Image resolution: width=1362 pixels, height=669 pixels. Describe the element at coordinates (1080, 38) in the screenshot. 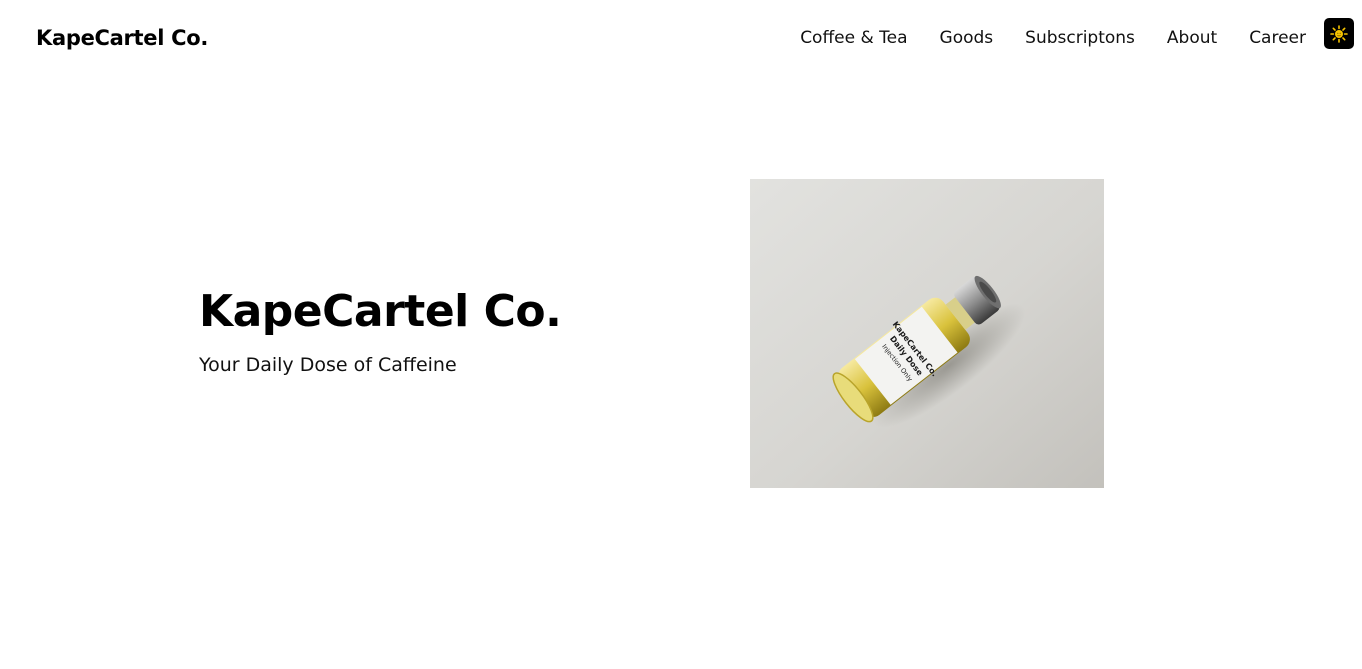

I see `nav-link-subscriptions: Subscriptons` at that location.